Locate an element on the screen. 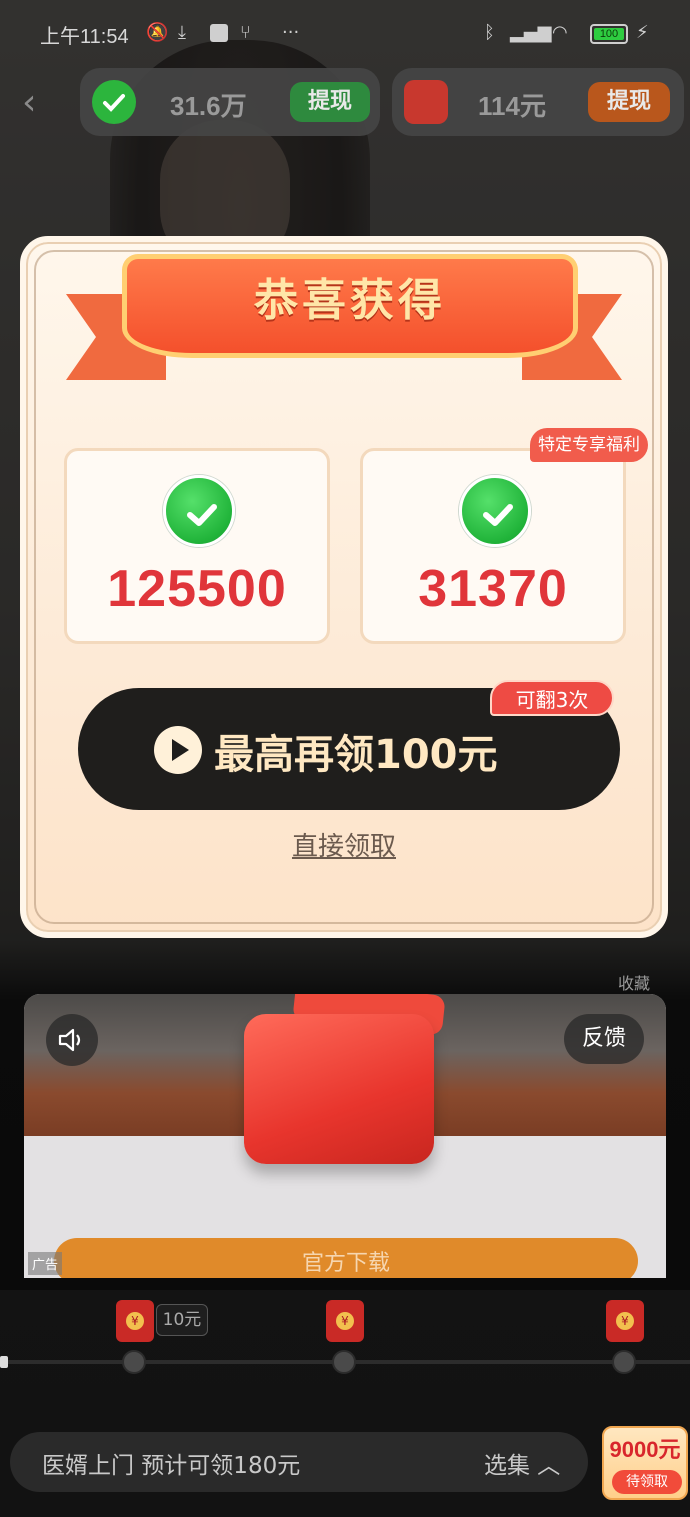 The width and height of the screenshot is (690, 1517). play-icon is located at coordinates (178, 750).